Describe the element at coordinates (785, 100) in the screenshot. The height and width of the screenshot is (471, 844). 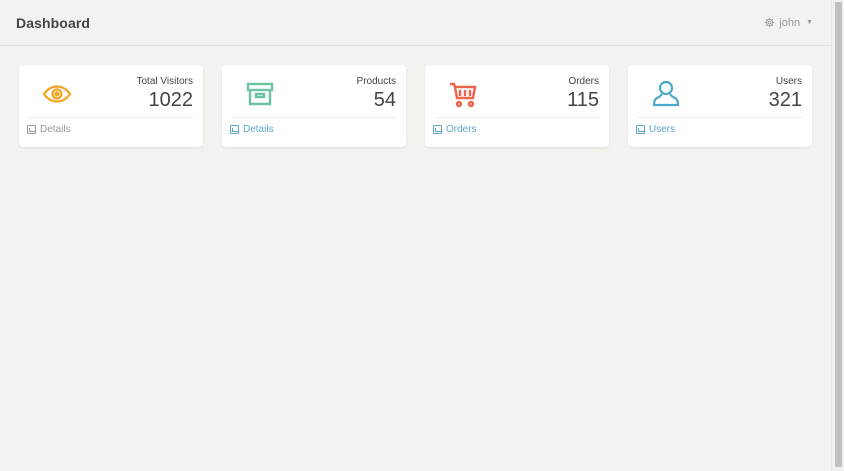
I see `card-value: 321` at that location.